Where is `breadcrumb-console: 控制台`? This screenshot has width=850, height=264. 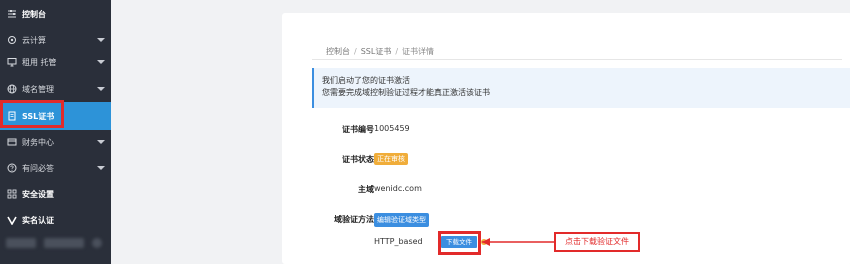
breadcrumb-console: 控制台 is located at coordinates (338, 51).